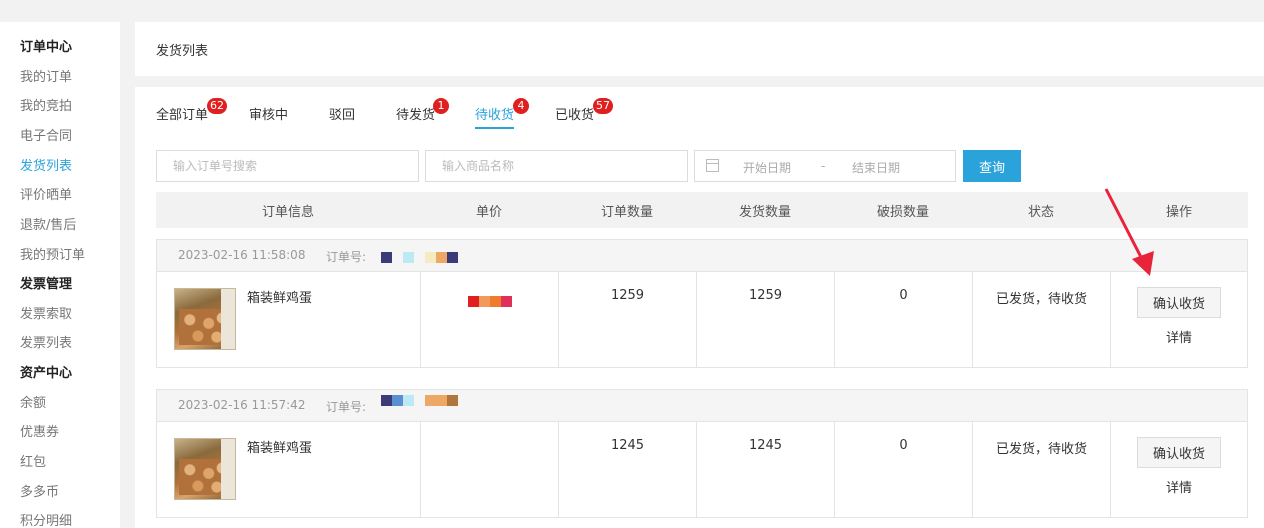  What do you see at coordinates (699, 49) in the screenshot?
I see `page-header: 发货列表` at bounding box center [699, 49].